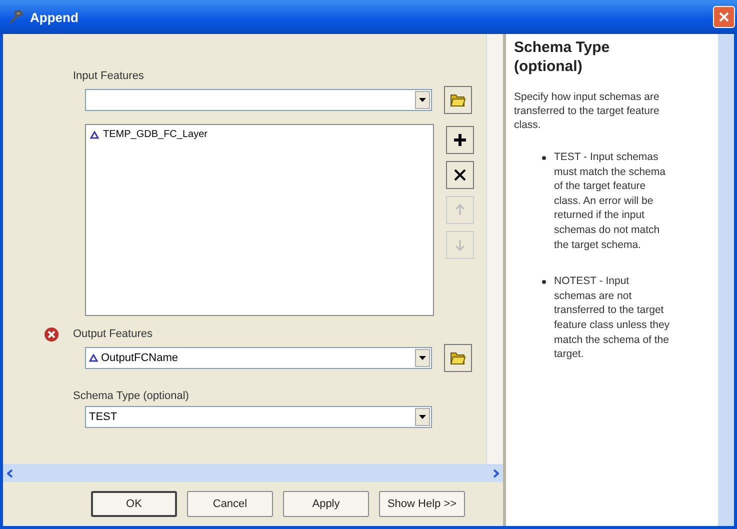 The height and width of the screenshot is (529, 737). Describe the element at coordinates (726, 280) in the screenshot. I see `help-scrollbar` at that location.